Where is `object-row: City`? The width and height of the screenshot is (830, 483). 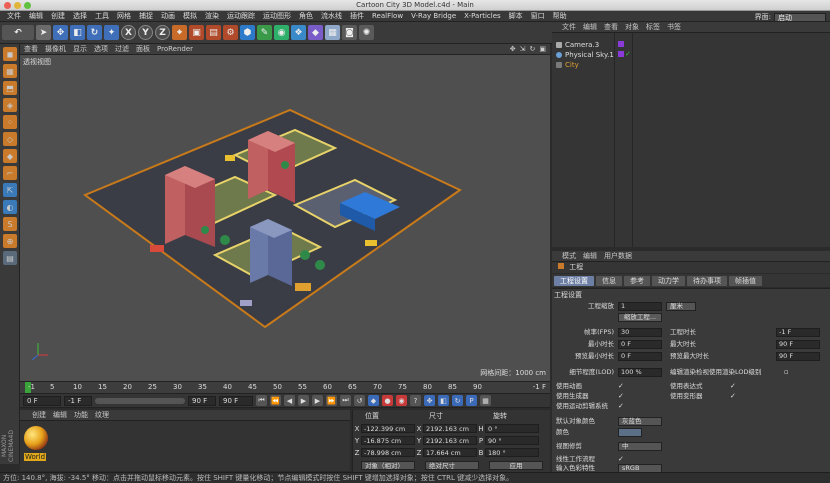
object-row: City is located at coordinates (567, 64).